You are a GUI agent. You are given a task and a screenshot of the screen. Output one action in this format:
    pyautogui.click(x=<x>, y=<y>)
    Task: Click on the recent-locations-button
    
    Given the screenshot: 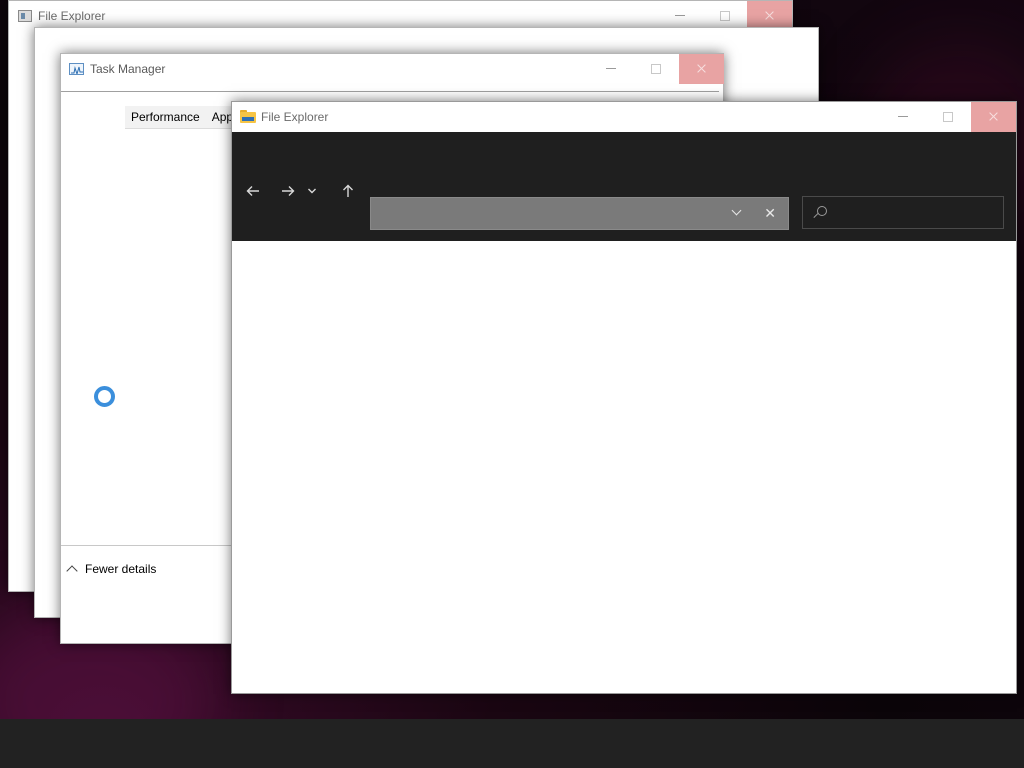 What is the action you would take?
    pyautogui.click(x=312, y=194)
    